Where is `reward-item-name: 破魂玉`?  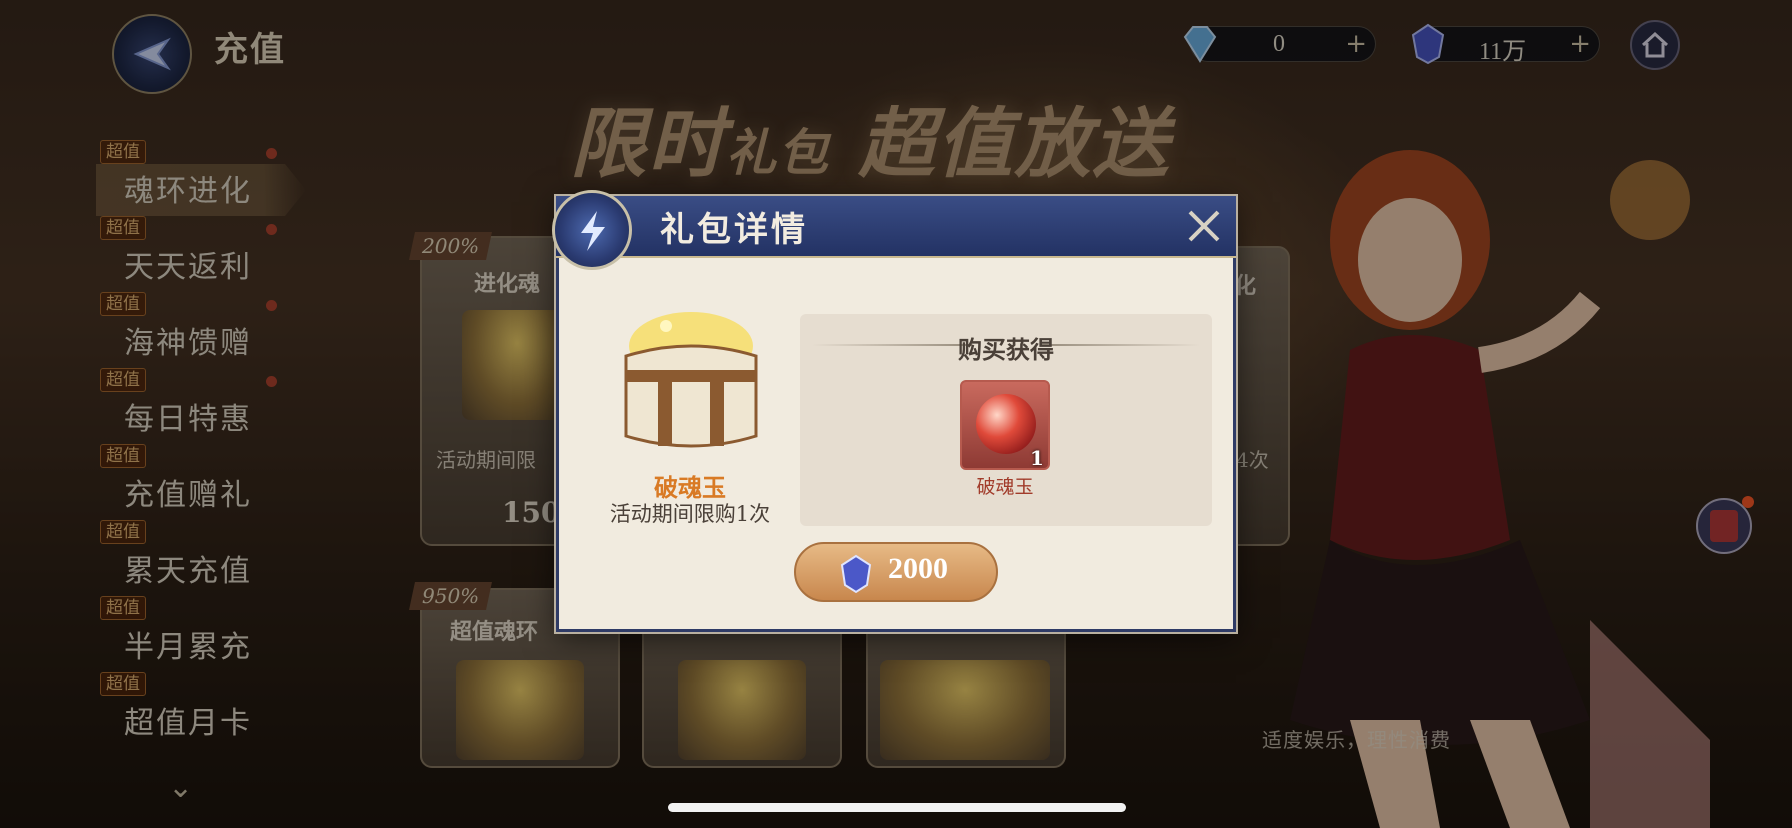
reward-item-name: 破魂玉 is located at coordinates (1005, 487).